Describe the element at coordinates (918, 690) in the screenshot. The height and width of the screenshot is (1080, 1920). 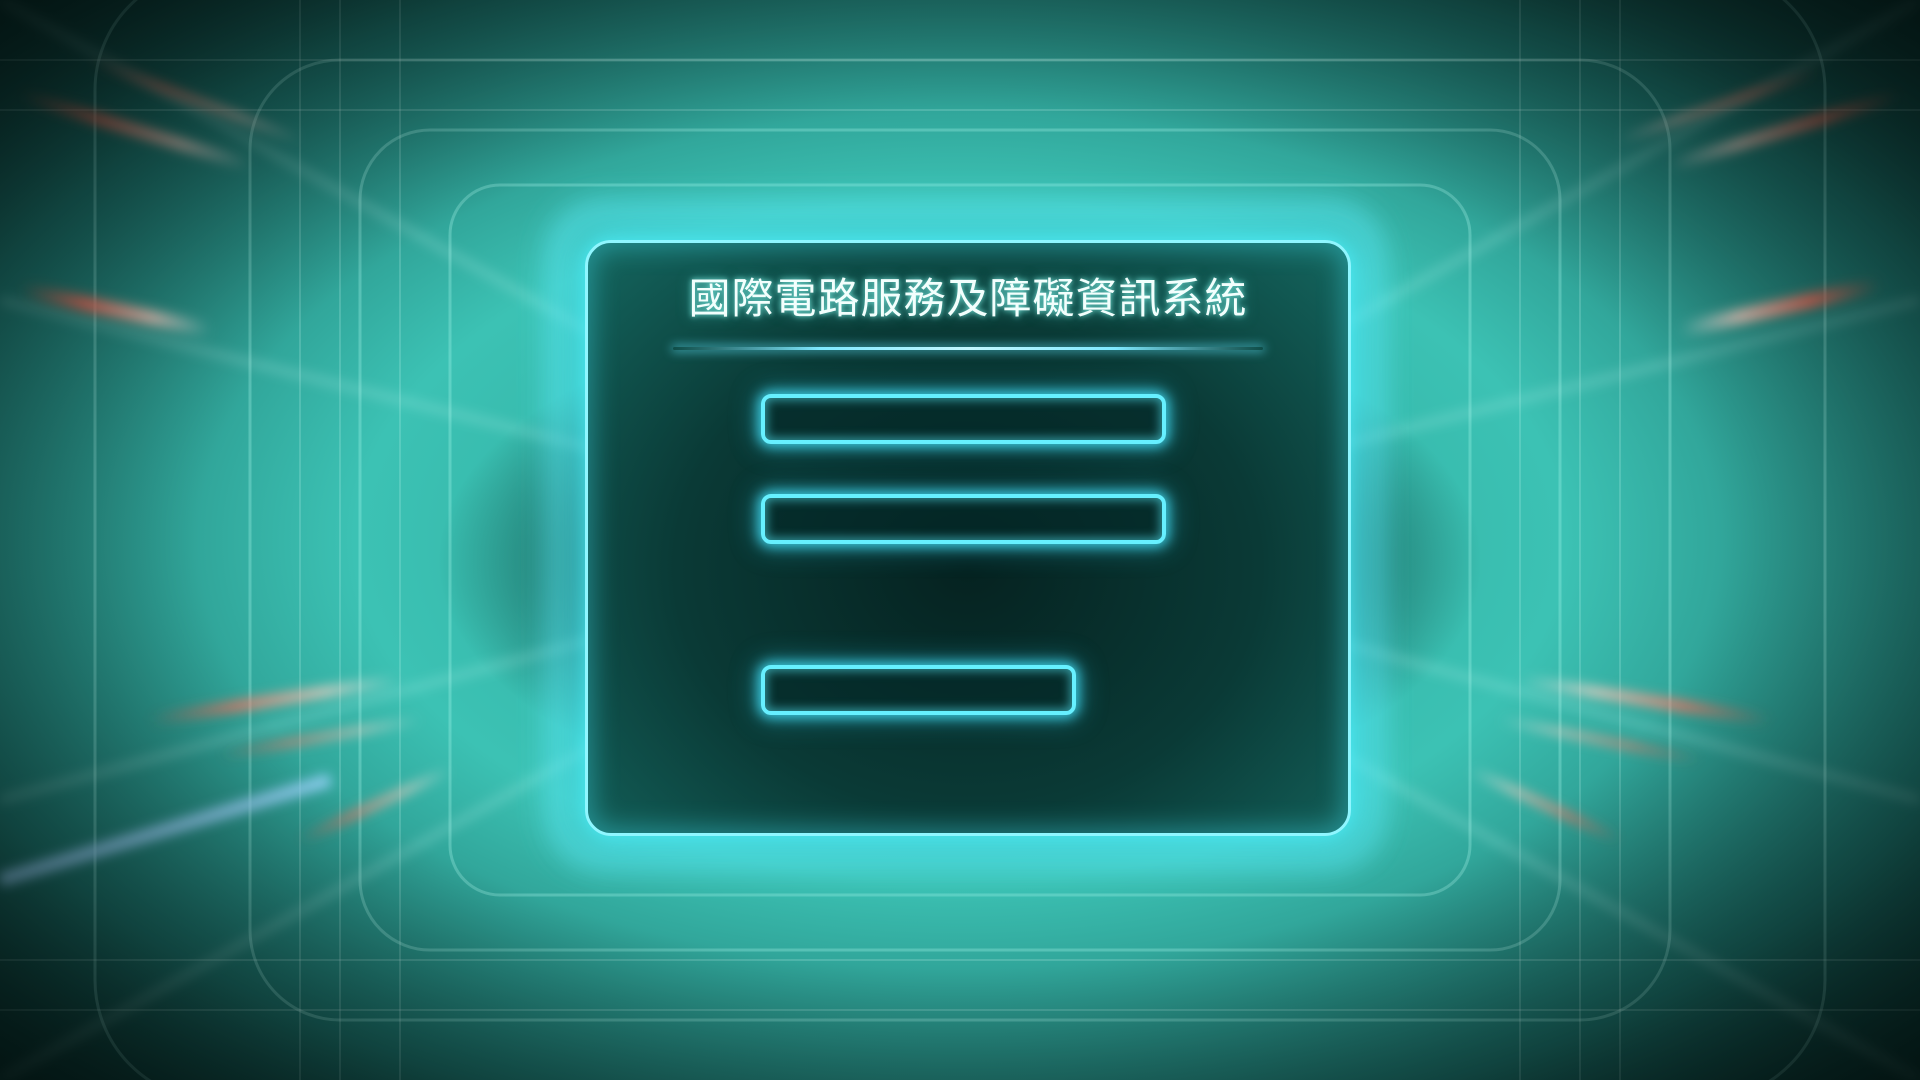
I see `login-button` at that location.